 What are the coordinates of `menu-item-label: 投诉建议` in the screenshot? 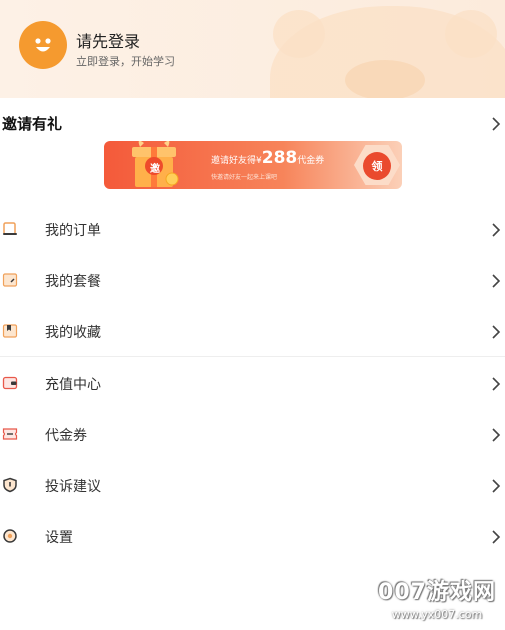 It's located at (73, 487).